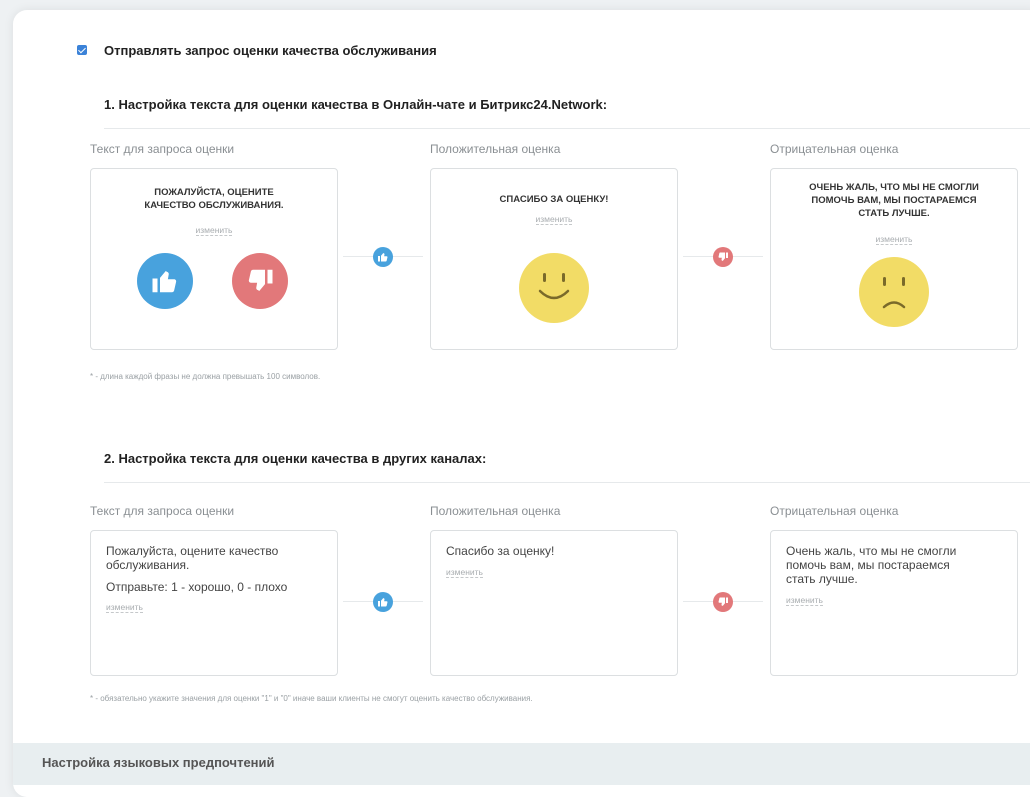 This screenshot has height=797, width=1030. What do you see at coordinates (868, 565) in the screenshot?
I see `negative-text-line2: помочь вам, мы постараемся` at bounding box center [868, 565].